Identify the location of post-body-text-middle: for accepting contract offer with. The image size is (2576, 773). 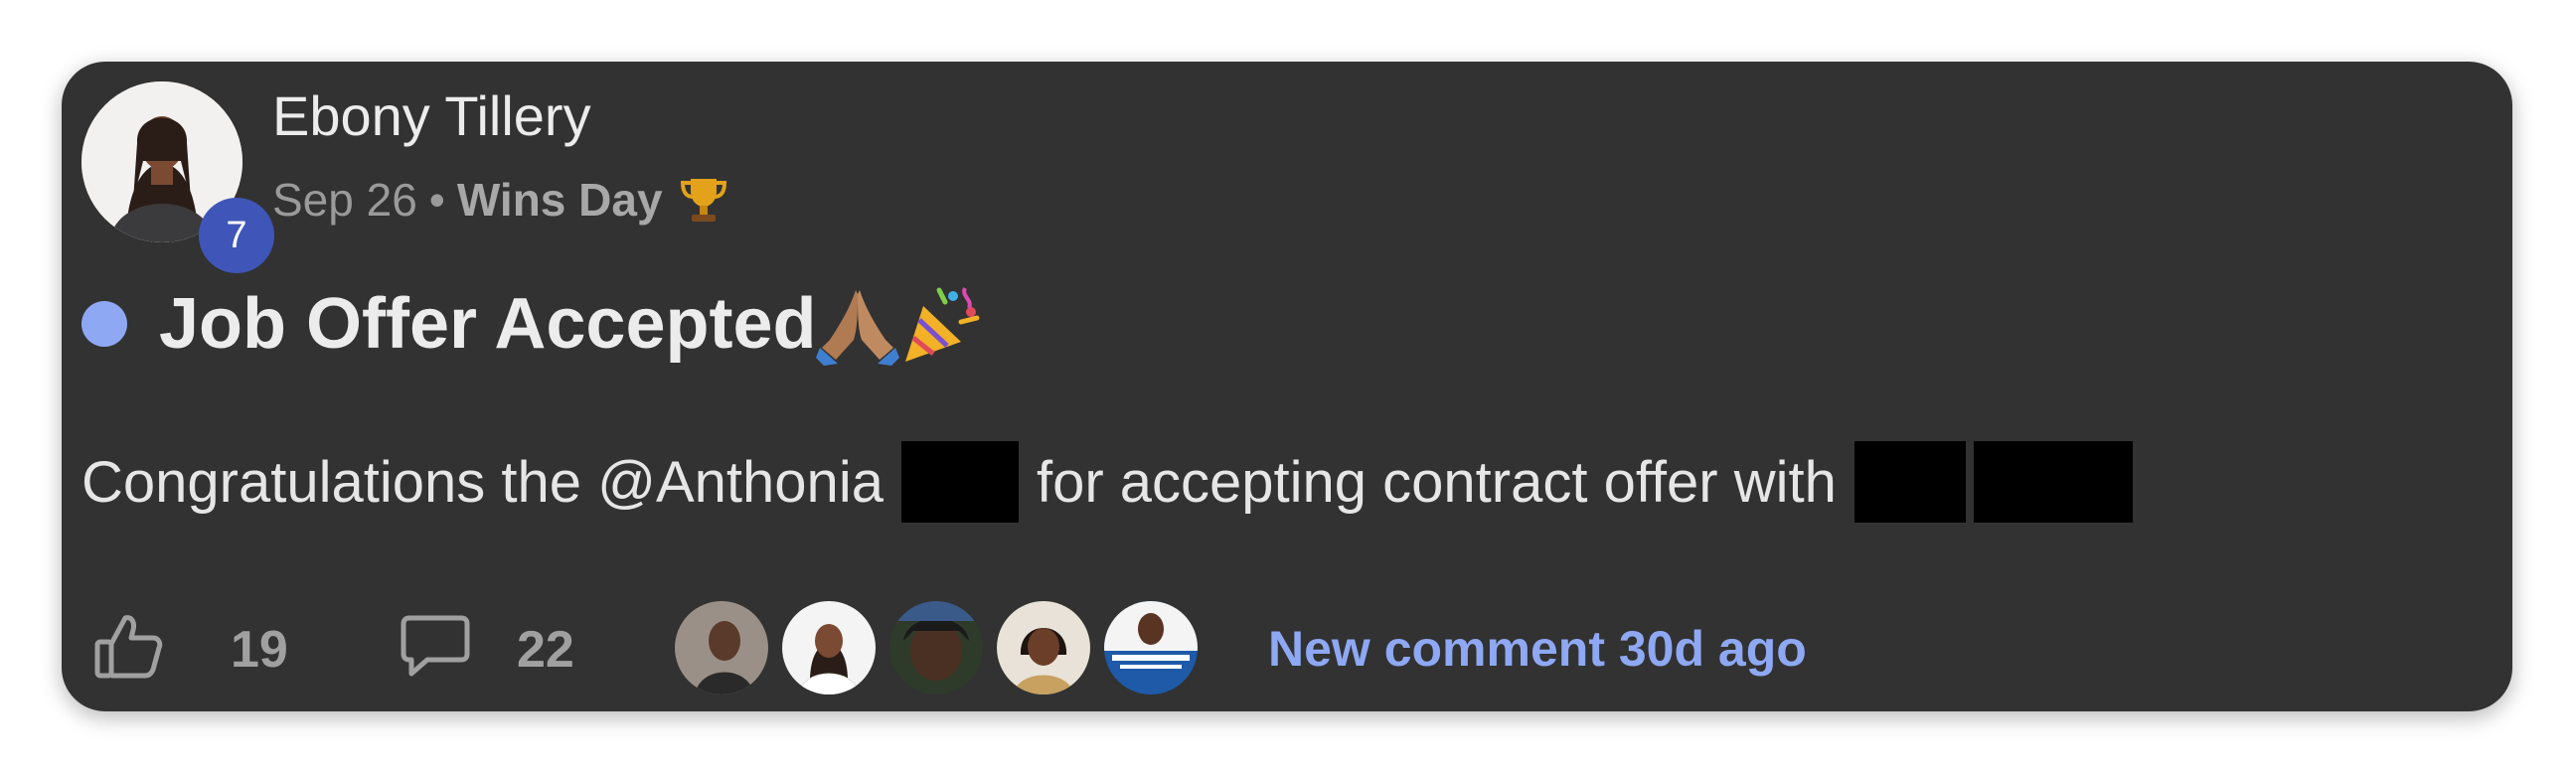
(1436, 482).